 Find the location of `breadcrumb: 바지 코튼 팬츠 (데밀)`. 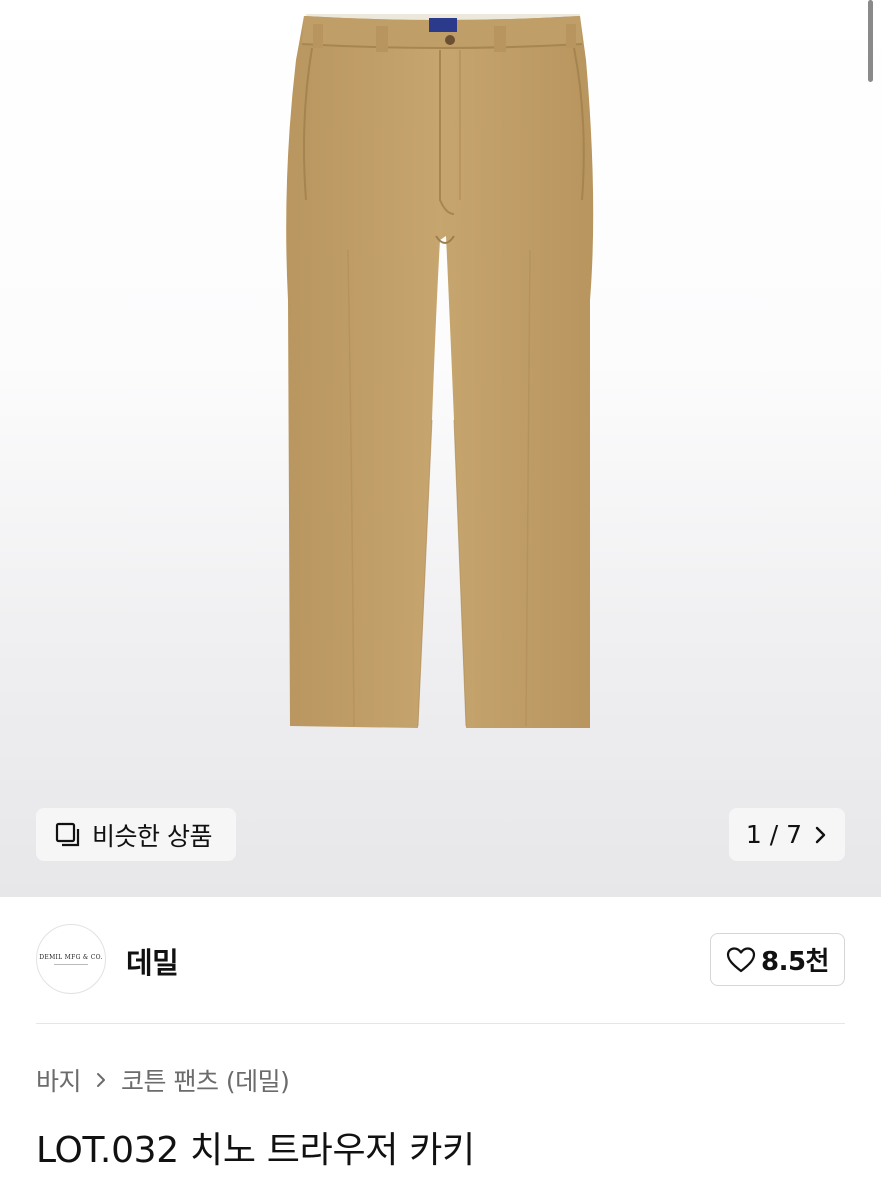

breadcrumb: 바지 코튼 팬츠 (데밀) is located at coordinates (163, 1080).